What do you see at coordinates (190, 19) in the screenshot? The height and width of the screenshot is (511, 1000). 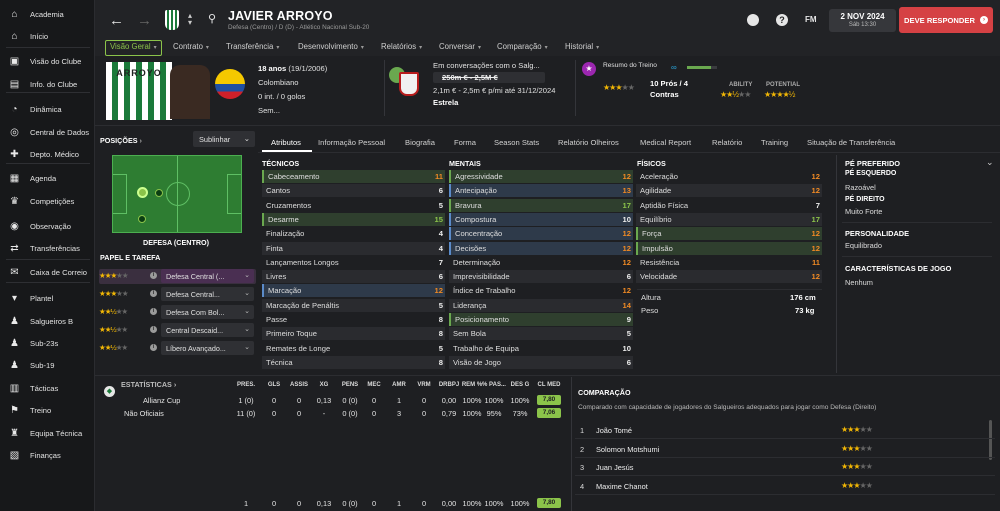 I see `updown-chevron-icon: ▴ ▾` at bounding box center [190, 19].